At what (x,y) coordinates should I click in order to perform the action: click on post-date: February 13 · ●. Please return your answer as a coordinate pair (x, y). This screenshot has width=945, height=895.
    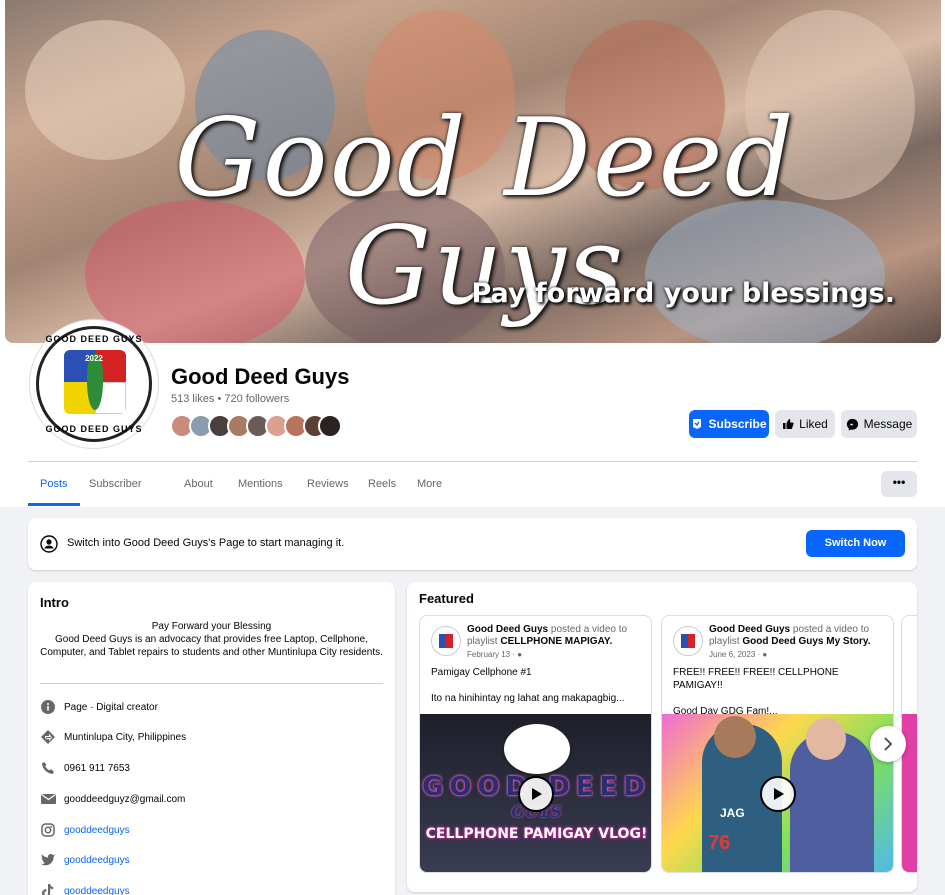
    Looking at the image, I should click on (494, 654).